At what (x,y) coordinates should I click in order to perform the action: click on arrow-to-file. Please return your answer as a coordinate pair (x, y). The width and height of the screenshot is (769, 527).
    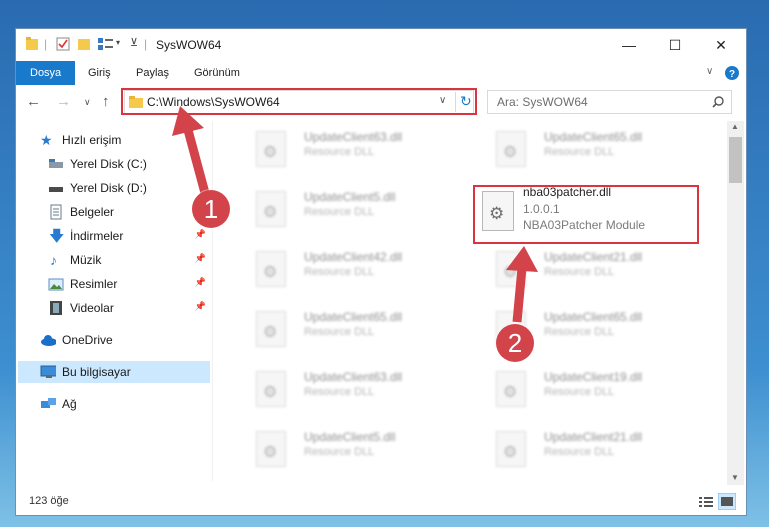
    Looking at the image, I should click on (522, 284).